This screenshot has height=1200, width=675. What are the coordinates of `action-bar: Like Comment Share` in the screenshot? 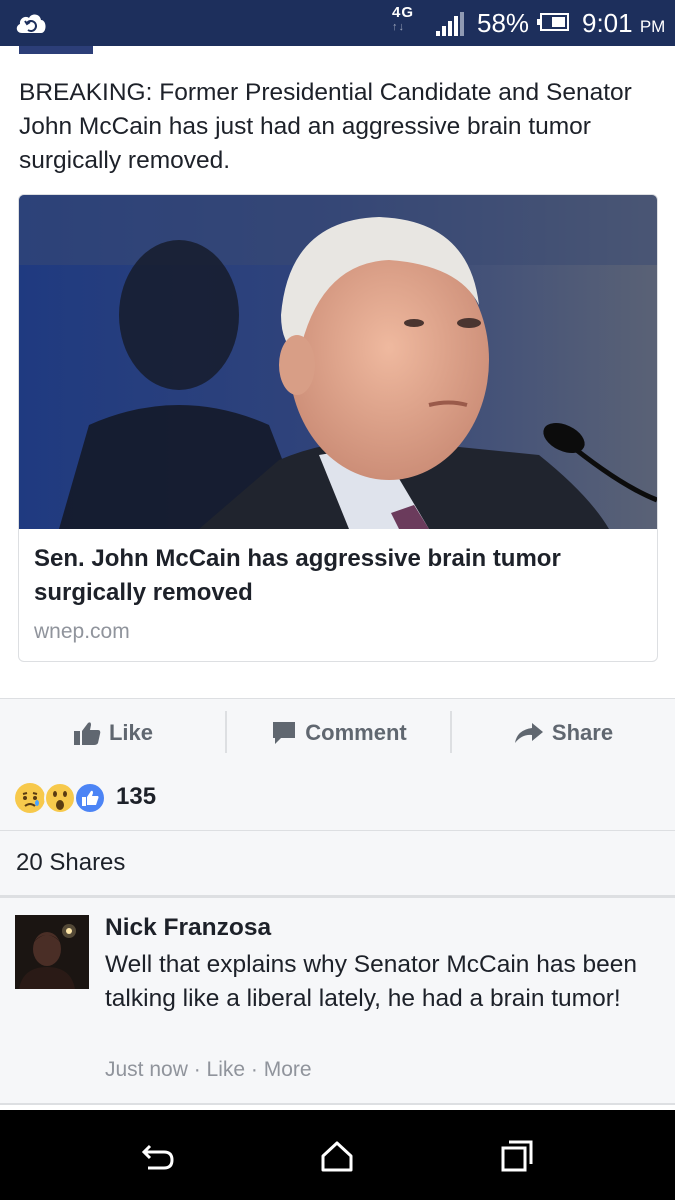 It's located at (337, 733).